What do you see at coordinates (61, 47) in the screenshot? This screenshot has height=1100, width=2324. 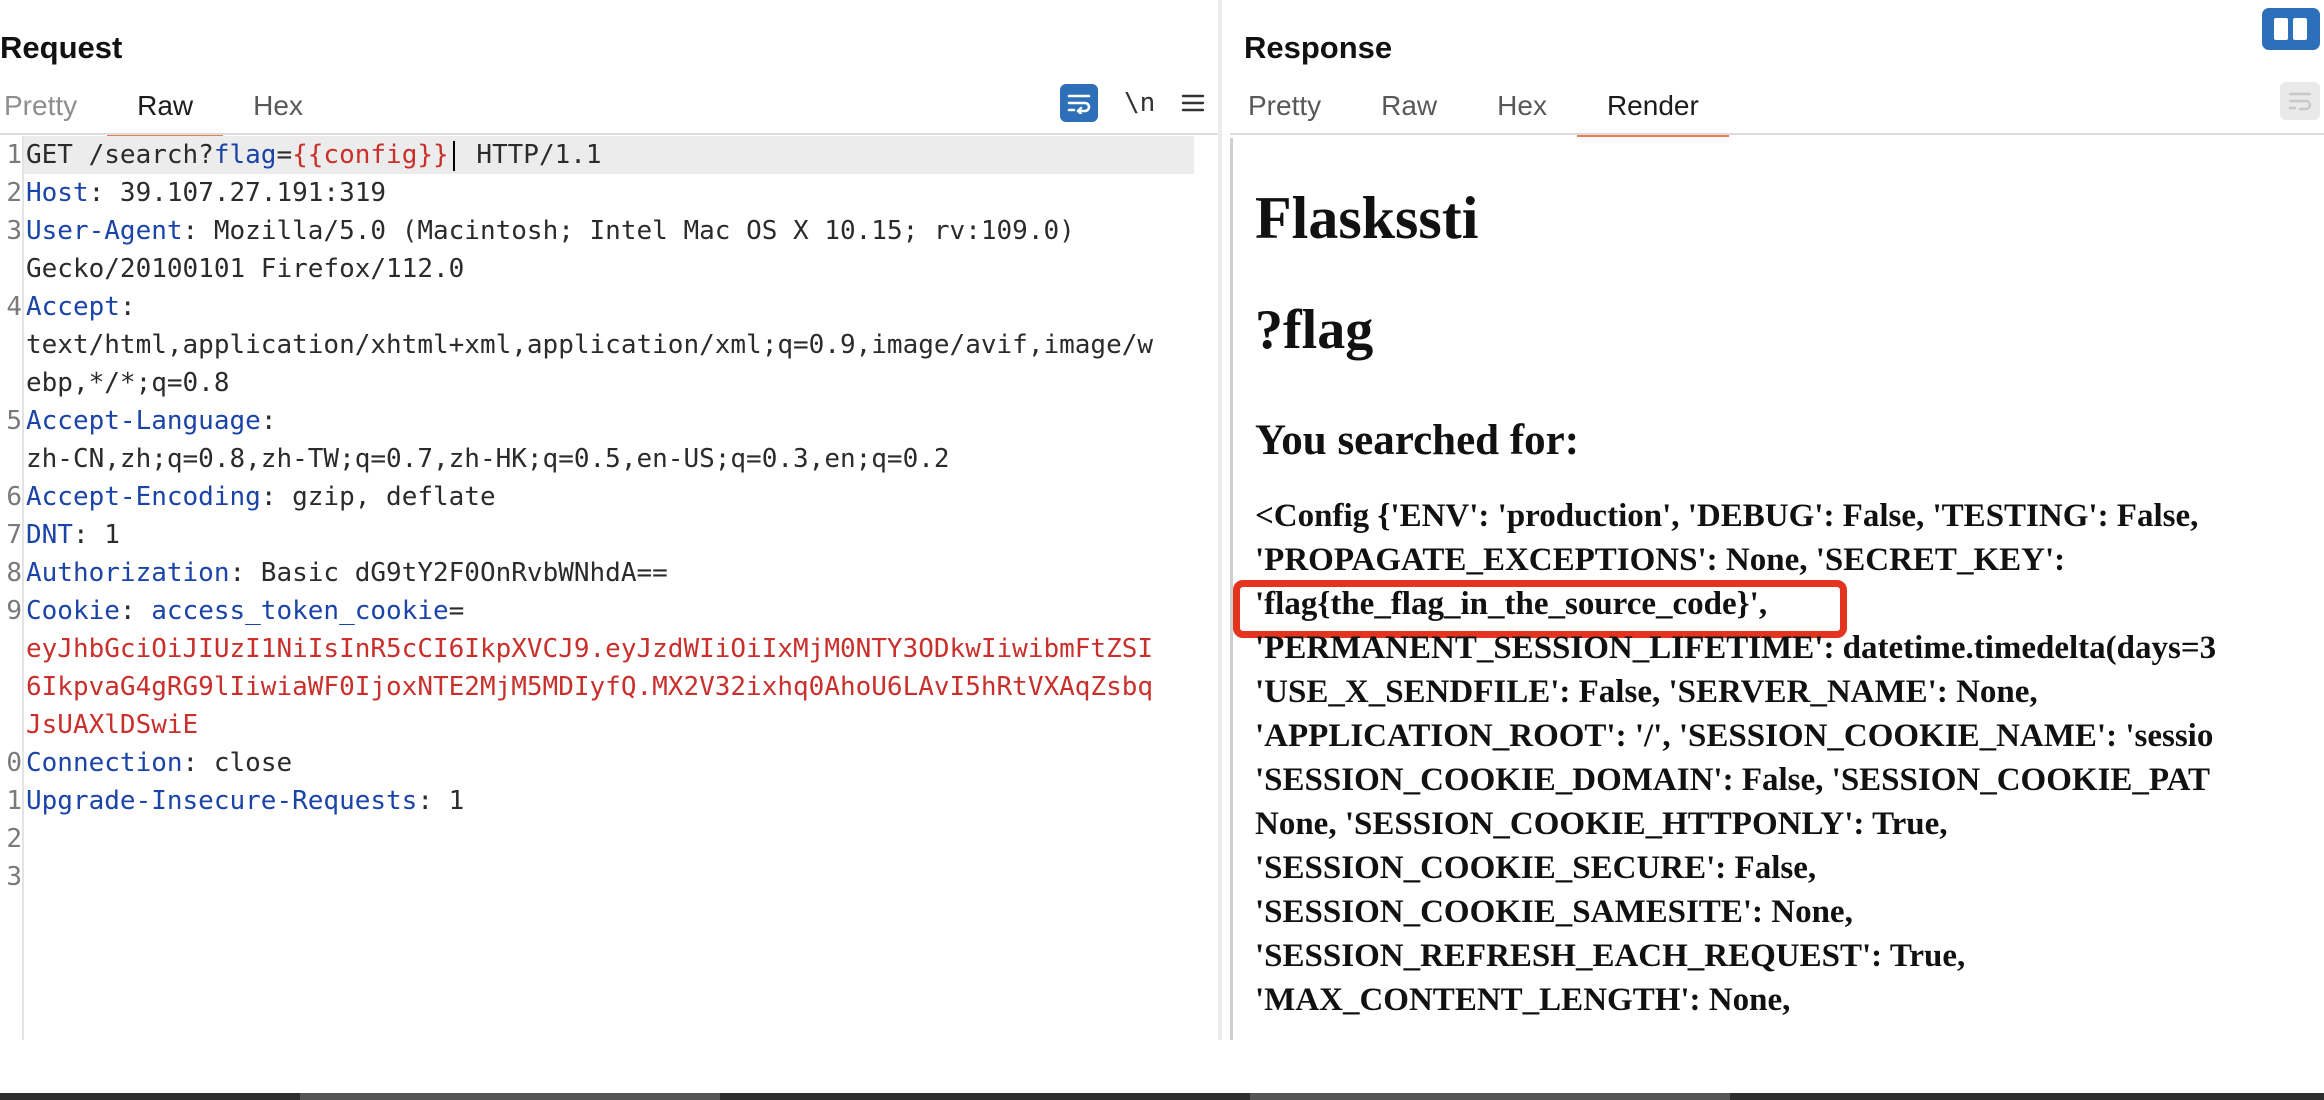 I see `request-title: Request` at bounding box center [61, 47].